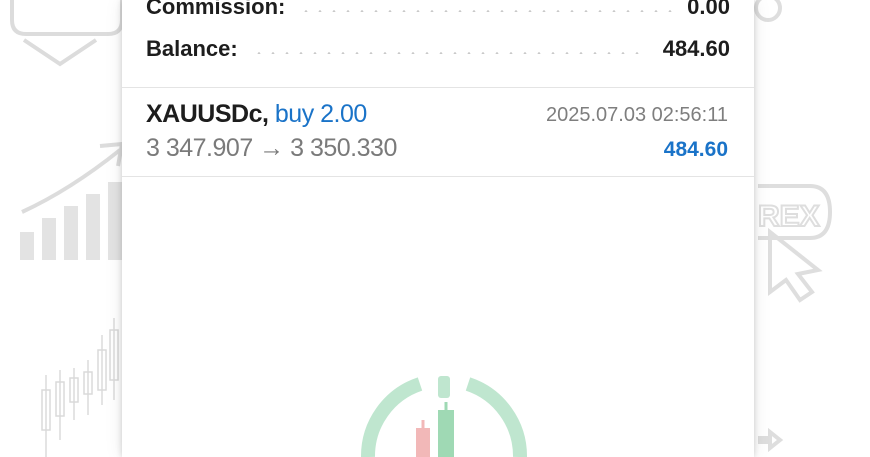 Image resolution: width=870 pixels, height=457 pixels. What do you see at coordinates (708, 9) in the screenshot?
I see `commission-value: 0.00` at bounding box center [708, 9].